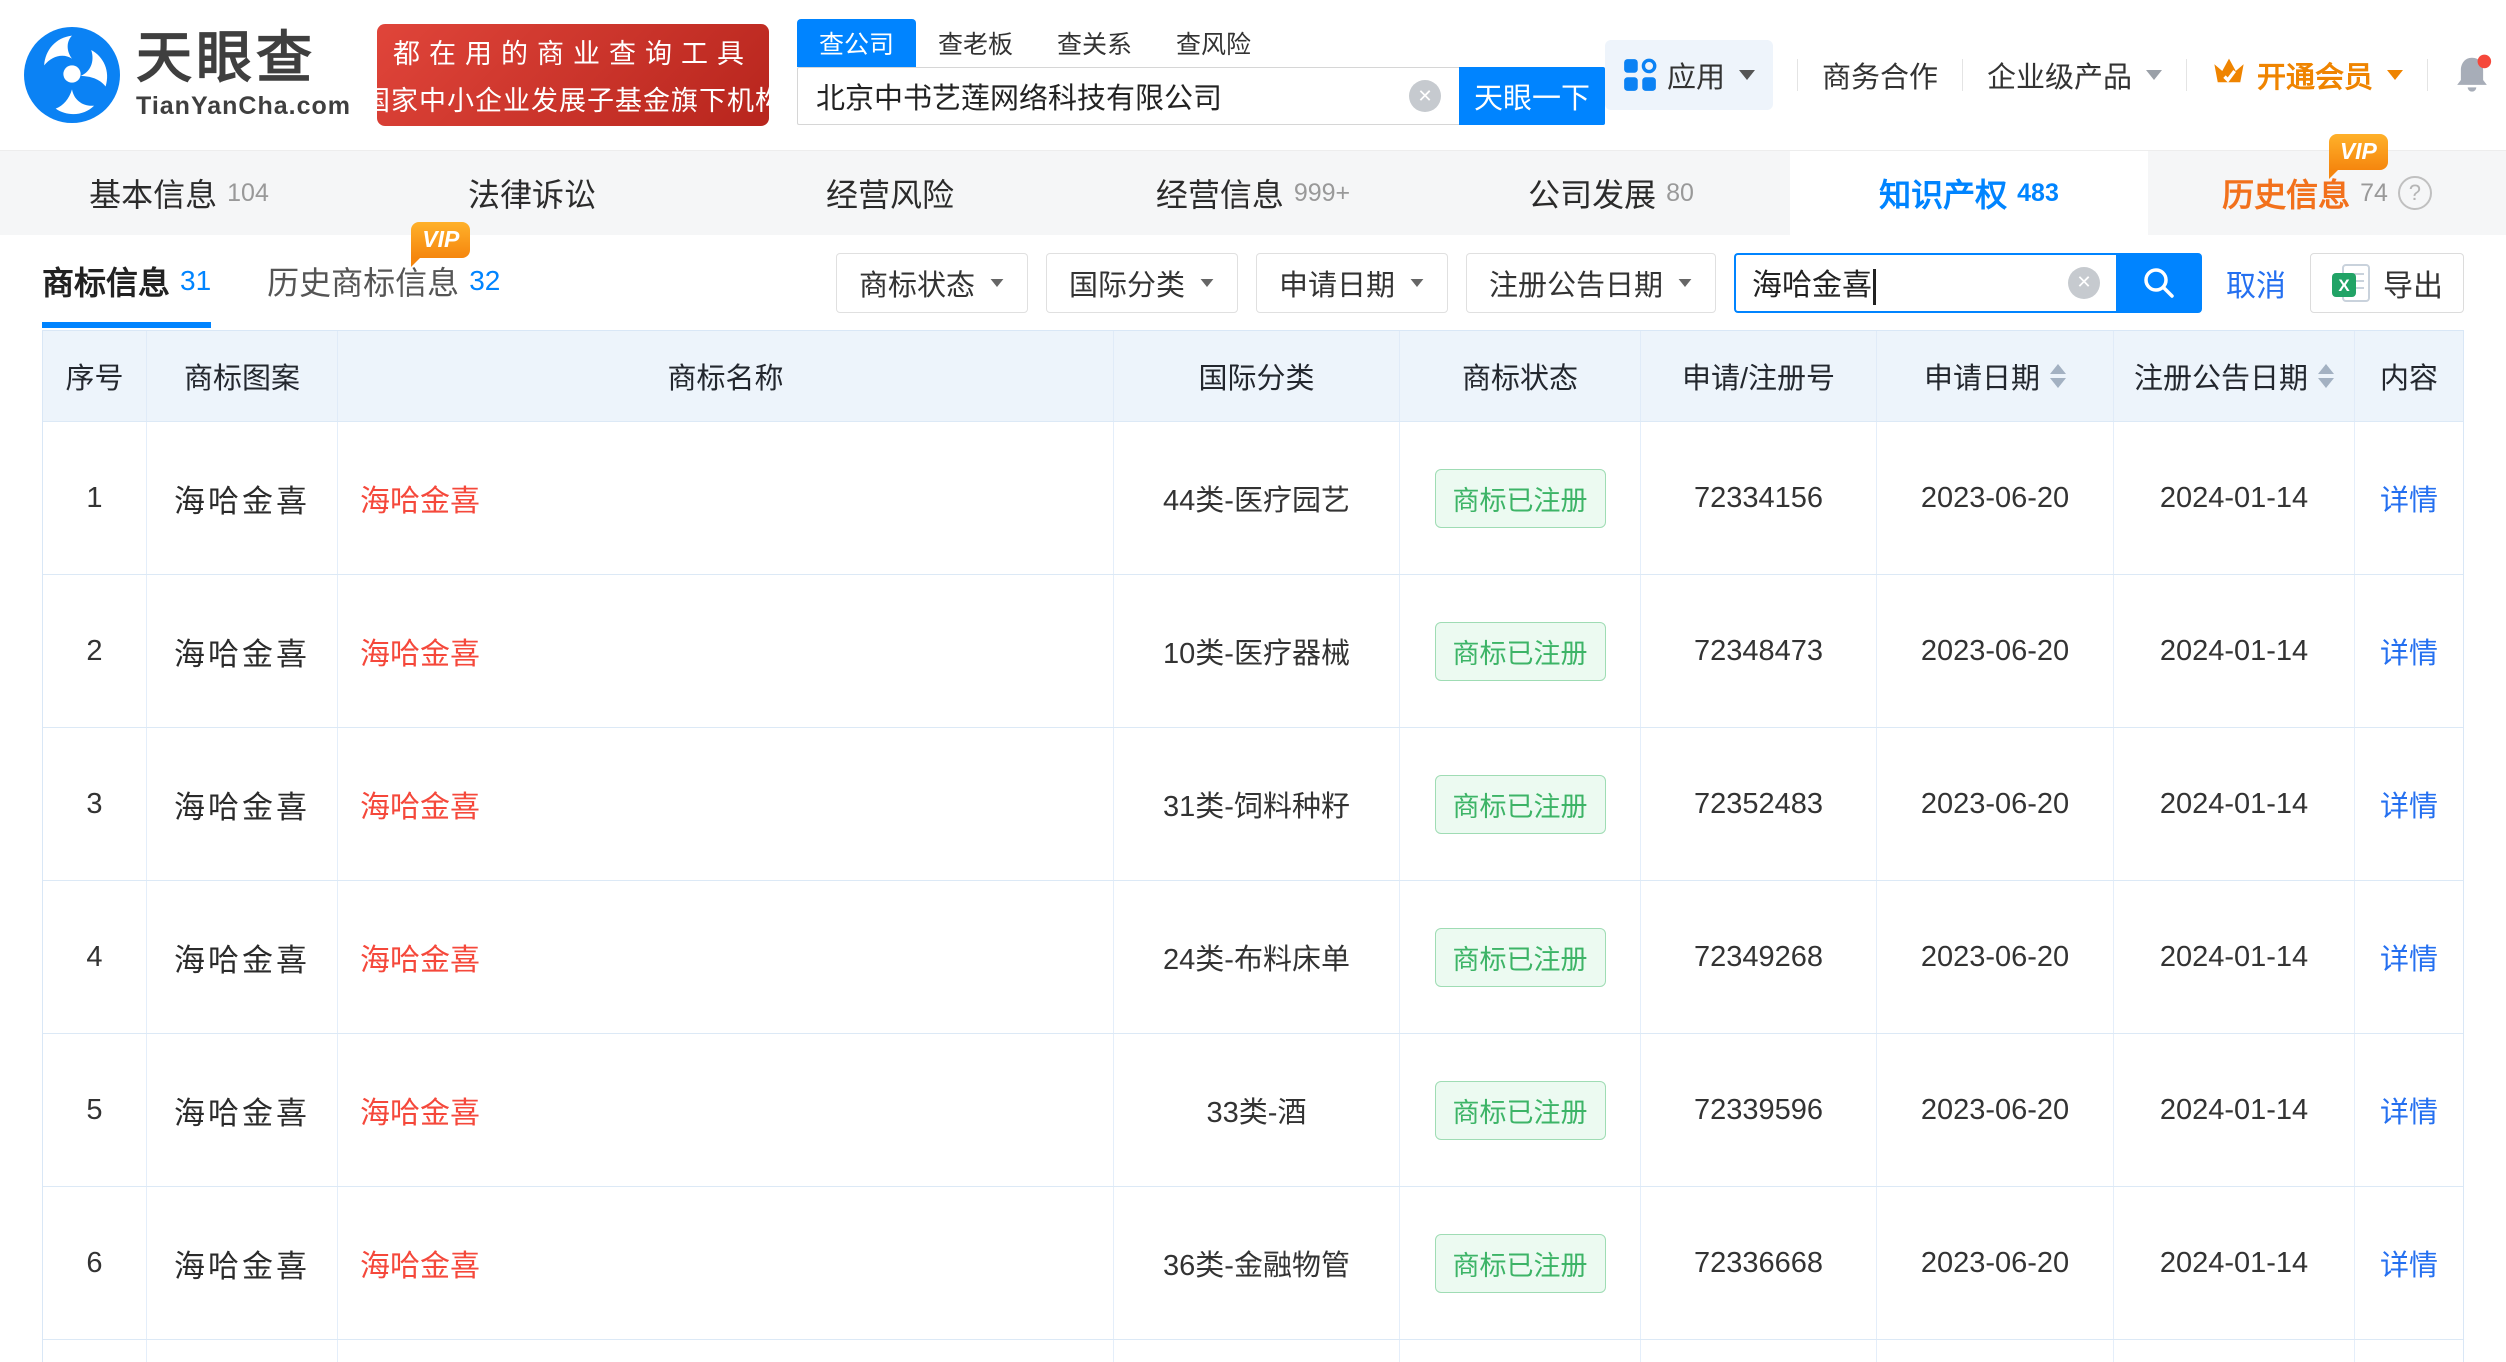  What do you see at coordinates (1094, 43) in the screenshot?
I see `search-tab-relation: 查关系` at bounding box center [1094, 43].